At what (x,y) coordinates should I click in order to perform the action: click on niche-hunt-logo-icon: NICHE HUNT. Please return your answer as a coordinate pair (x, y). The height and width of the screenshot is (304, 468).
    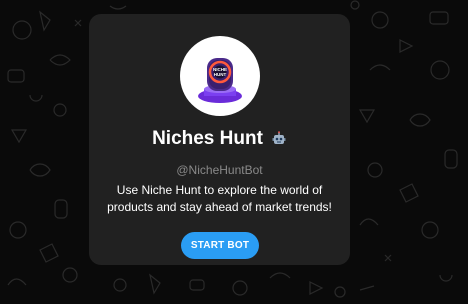
    Looking at the image, I should click on (220, 80).